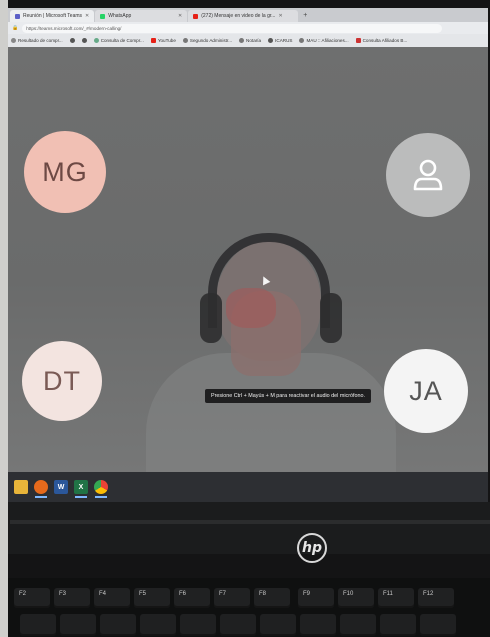  I want to click on tab-label: WhatsApp, so click(120, 16).